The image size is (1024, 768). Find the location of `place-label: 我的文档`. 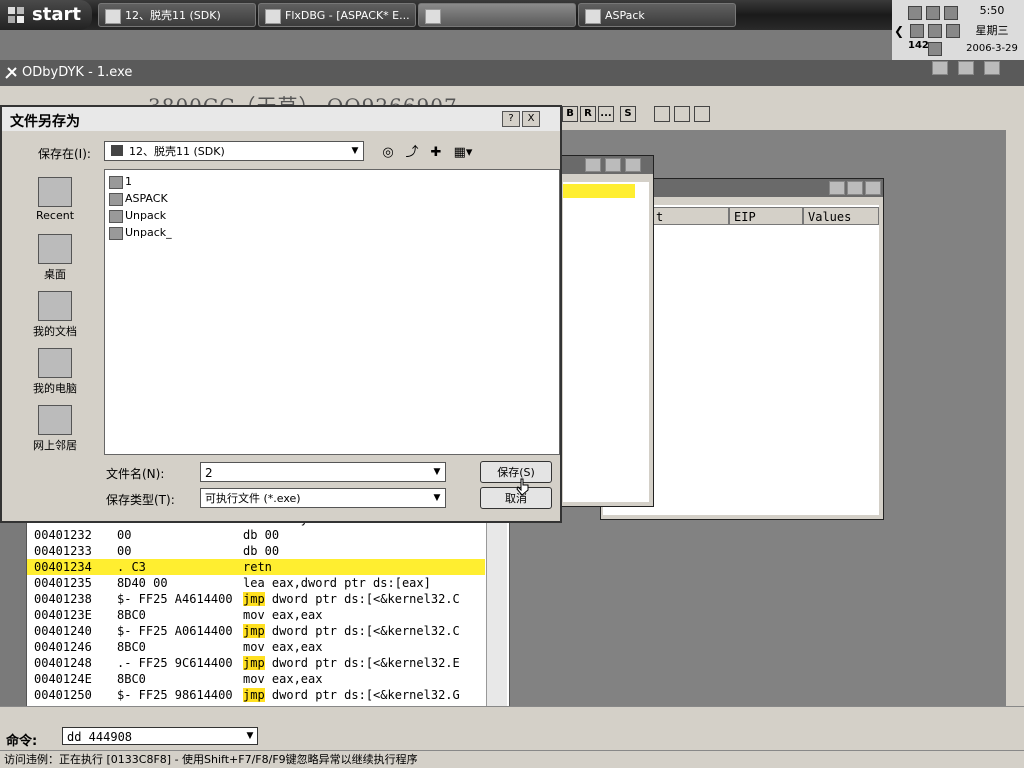

place-label: 我的文档 is located at coordinates (55, 331).